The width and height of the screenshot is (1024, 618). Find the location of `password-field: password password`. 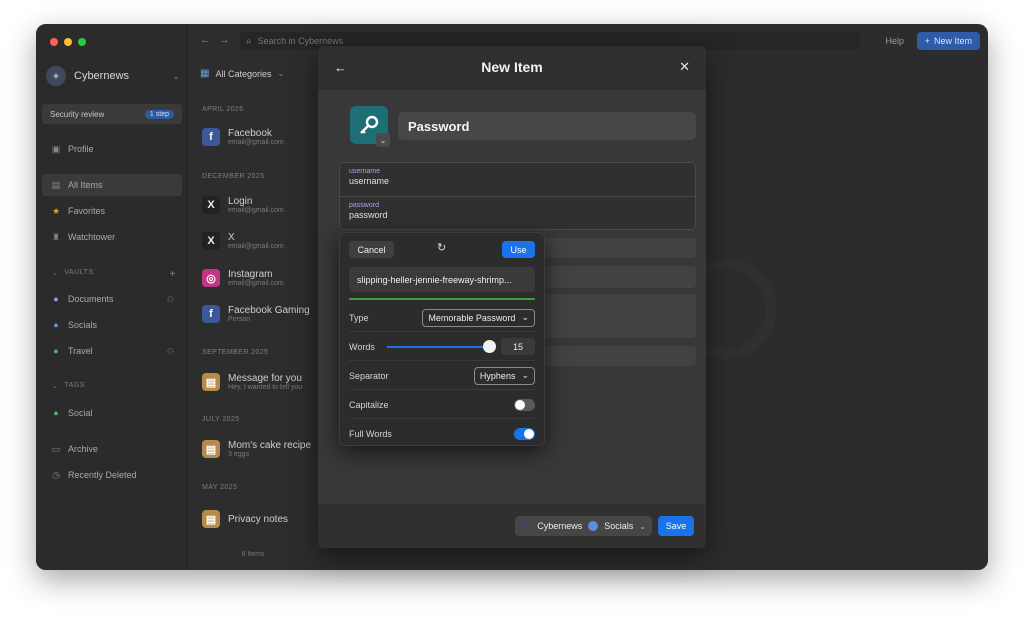

password-field: password password is located at coordinates (517, 214).